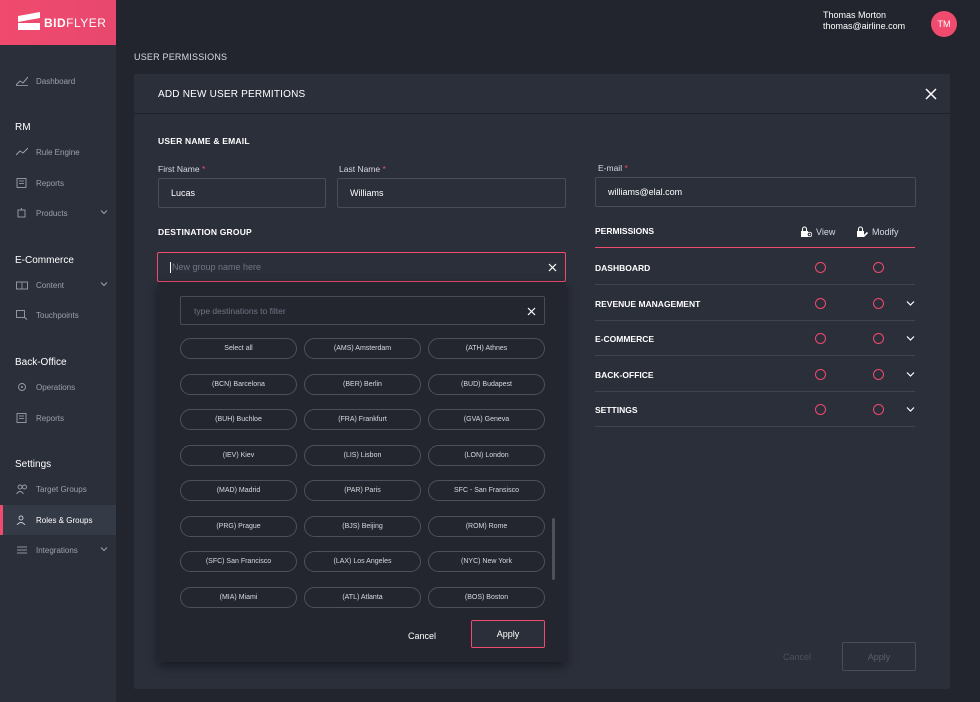 This screenshot has height=702, width=980. I want to click on permission-row: BACK-OFFICE, so click(755, 374).